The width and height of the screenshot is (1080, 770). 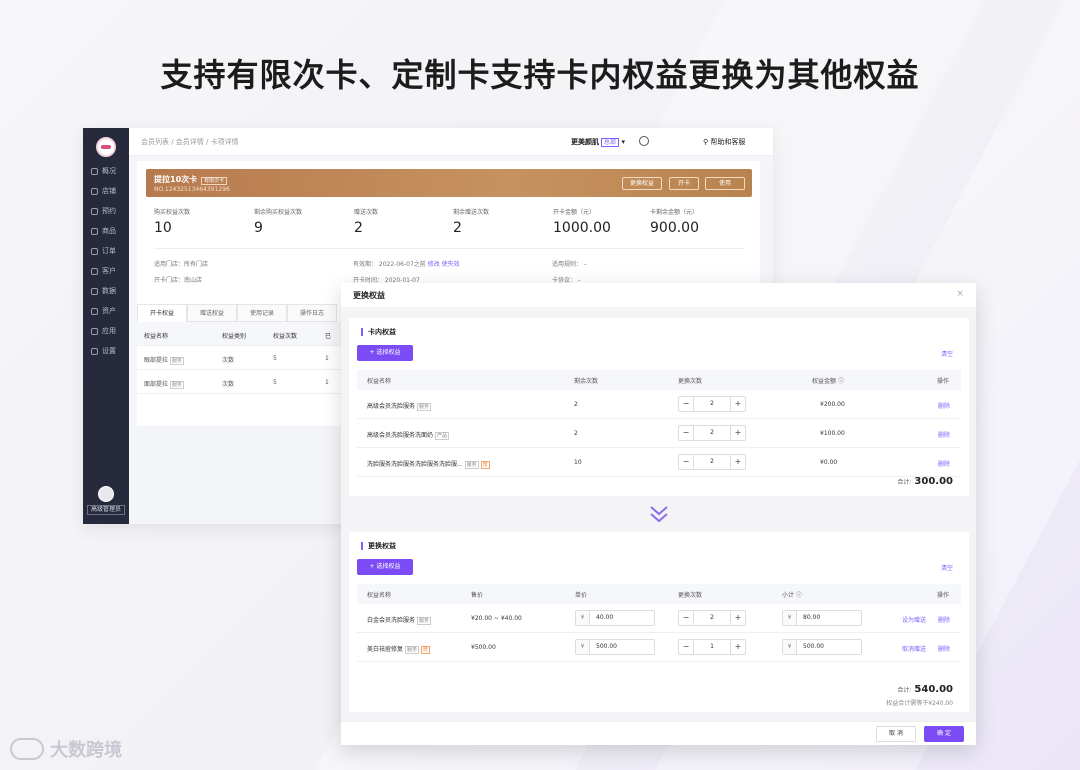 What do you see at coordinates (642, 183) in the screenshot?
I see `change-benefits-button: 更换权益` at bounding box center [642, 183].